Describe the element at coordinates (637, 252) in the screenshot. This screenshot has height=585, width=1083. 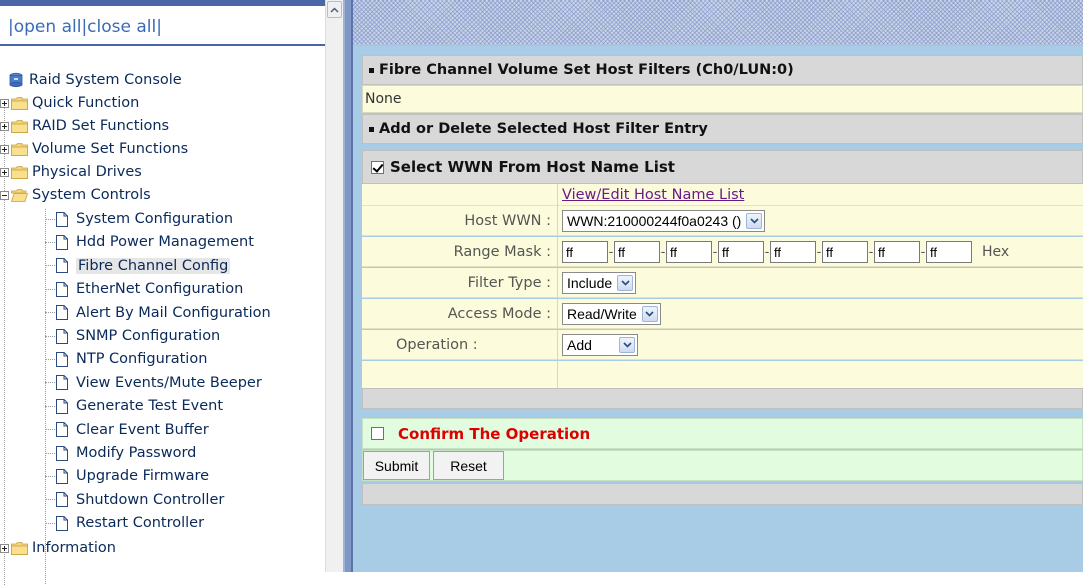
I see `range-mask-input-2: ff` at that location.